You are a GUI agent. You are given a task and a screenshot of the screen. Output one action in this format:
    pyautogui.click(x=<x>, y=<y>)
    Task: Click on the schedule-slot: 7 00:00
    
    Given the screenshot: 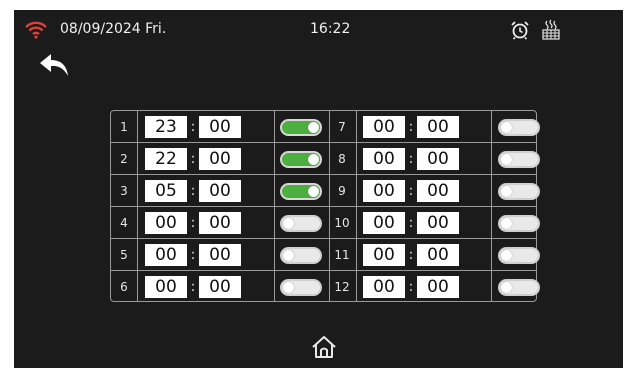 What is the action you would take?
    pyautogui.click(x=325, y=127)
    